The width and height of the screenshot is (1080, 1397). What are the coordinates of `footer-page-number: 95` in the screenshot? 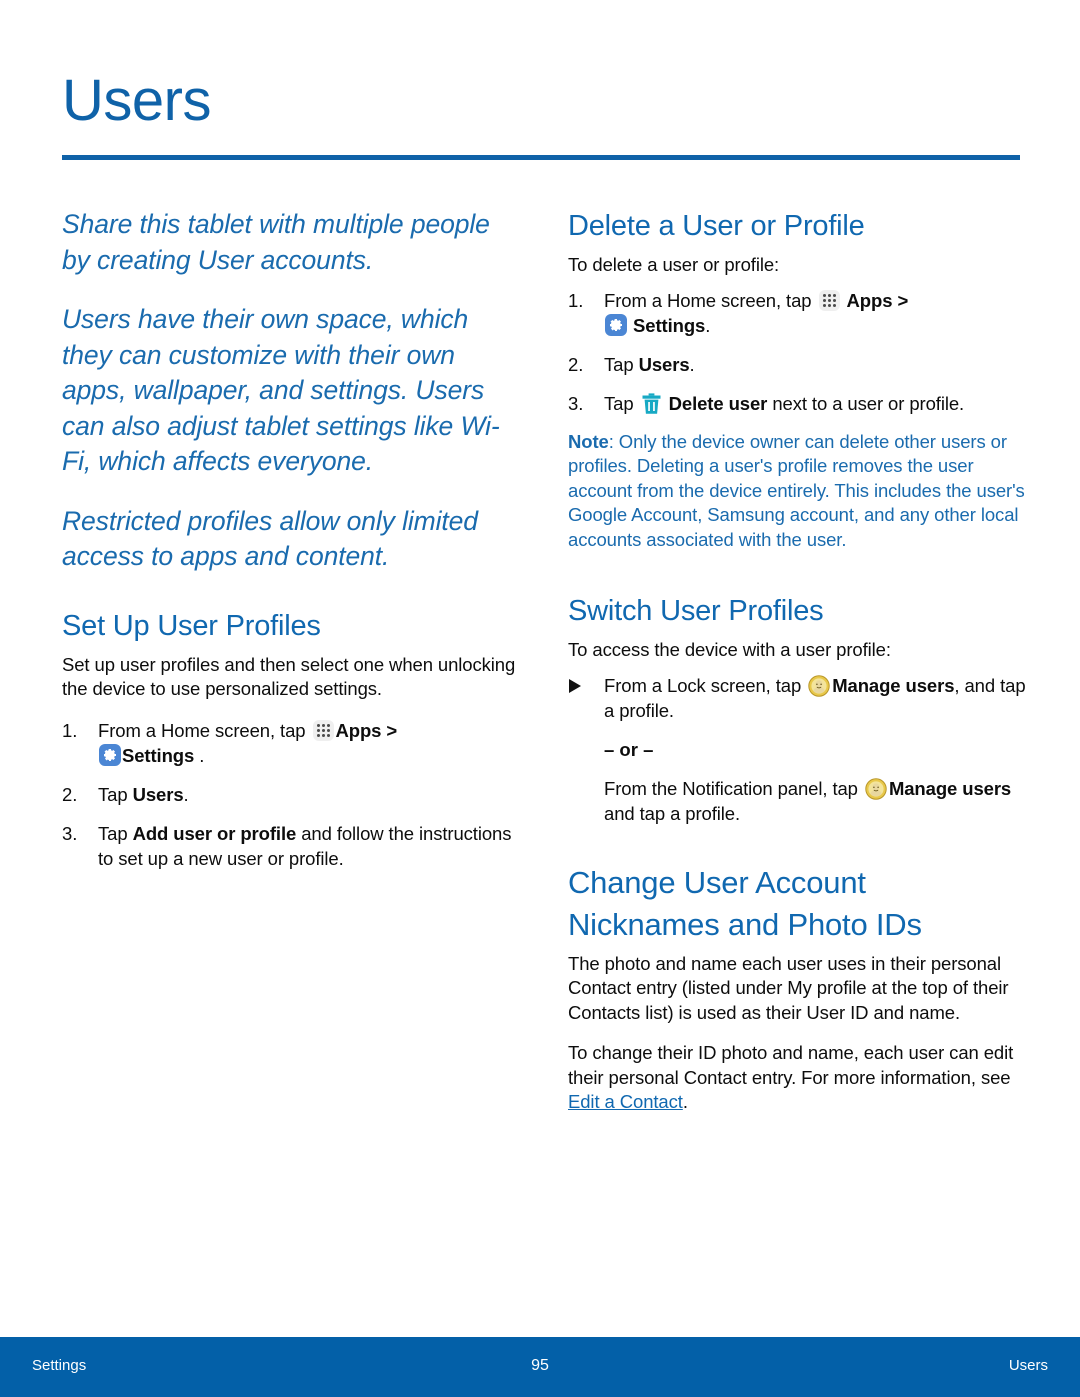 It's located at (540, 1365).